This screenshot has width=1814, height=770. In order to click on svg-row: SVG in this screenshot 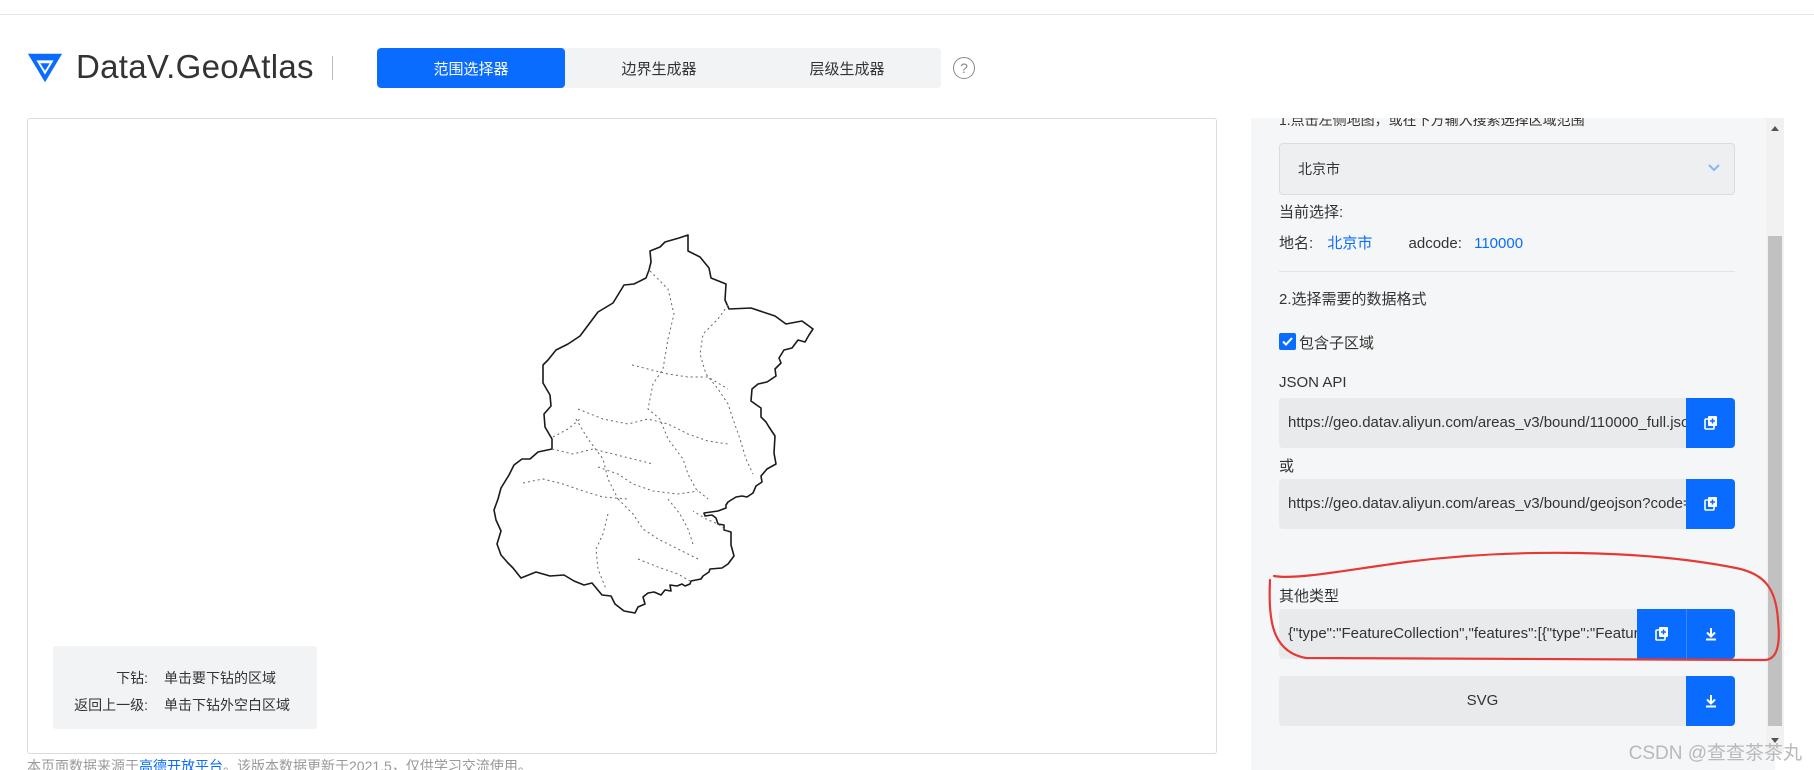, I will do `click(1507, 701)`.